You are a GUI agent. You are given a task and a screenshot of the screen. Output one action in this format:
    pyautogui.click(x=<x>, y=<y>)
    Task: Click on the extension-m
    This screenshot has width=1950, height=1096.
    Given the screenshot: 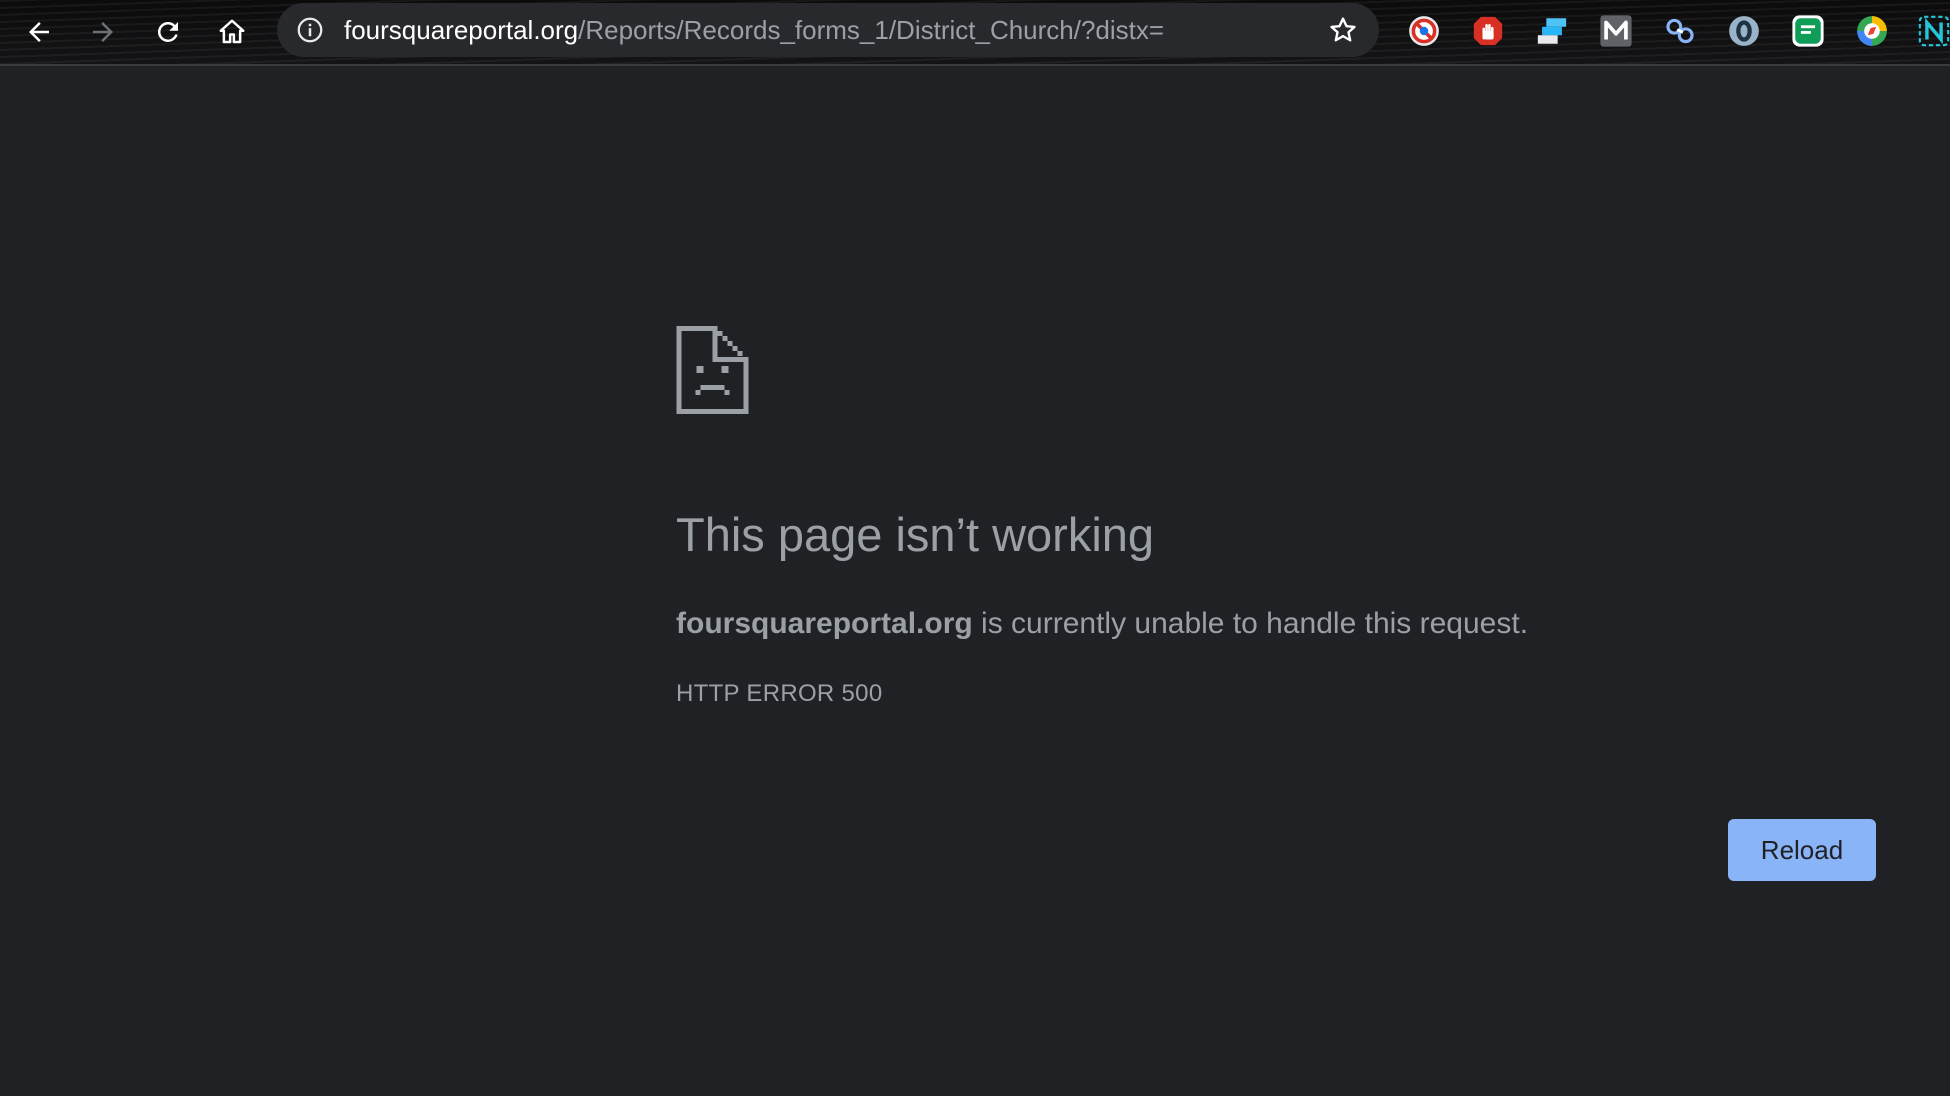 What is the action you would take?
    pyautogui.click(x=1616, y=31)
    